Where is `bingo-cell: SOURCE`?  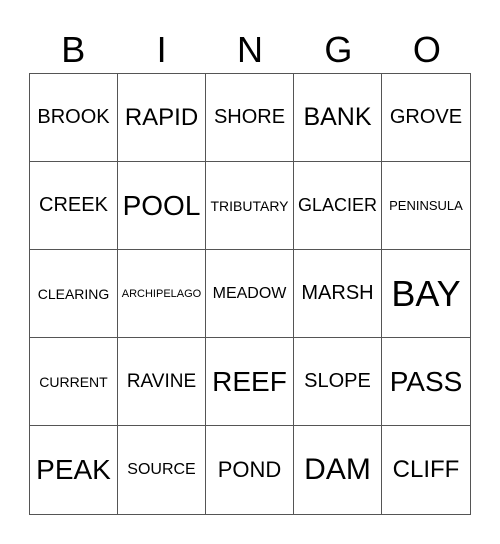
bingo-cell: SOURCE is located at coordinates (162, 470).